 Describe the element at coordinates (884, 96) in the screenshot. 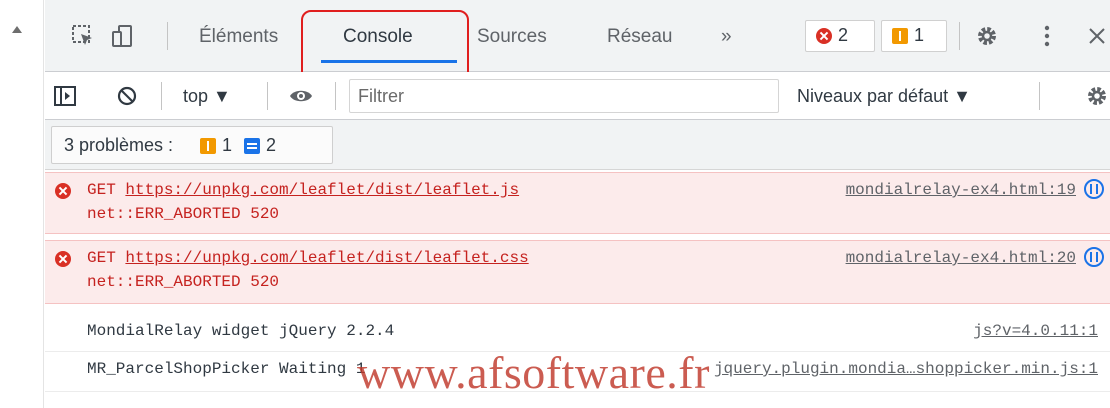

I see `log-levels-dropdown: Niveaux par défaut ▼` at that location.